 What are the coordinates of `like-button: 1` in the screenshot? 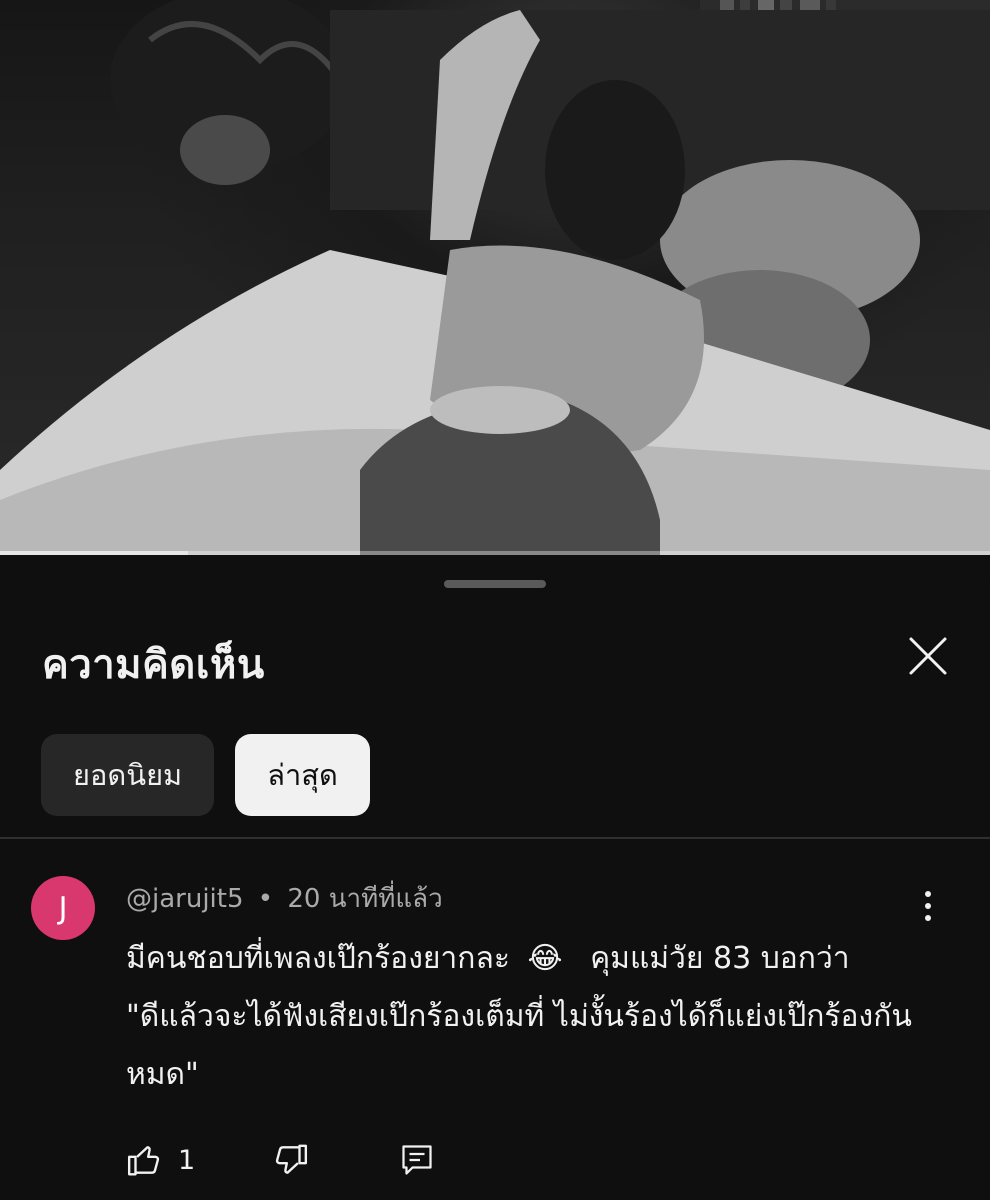 It's located at (160, 1160).